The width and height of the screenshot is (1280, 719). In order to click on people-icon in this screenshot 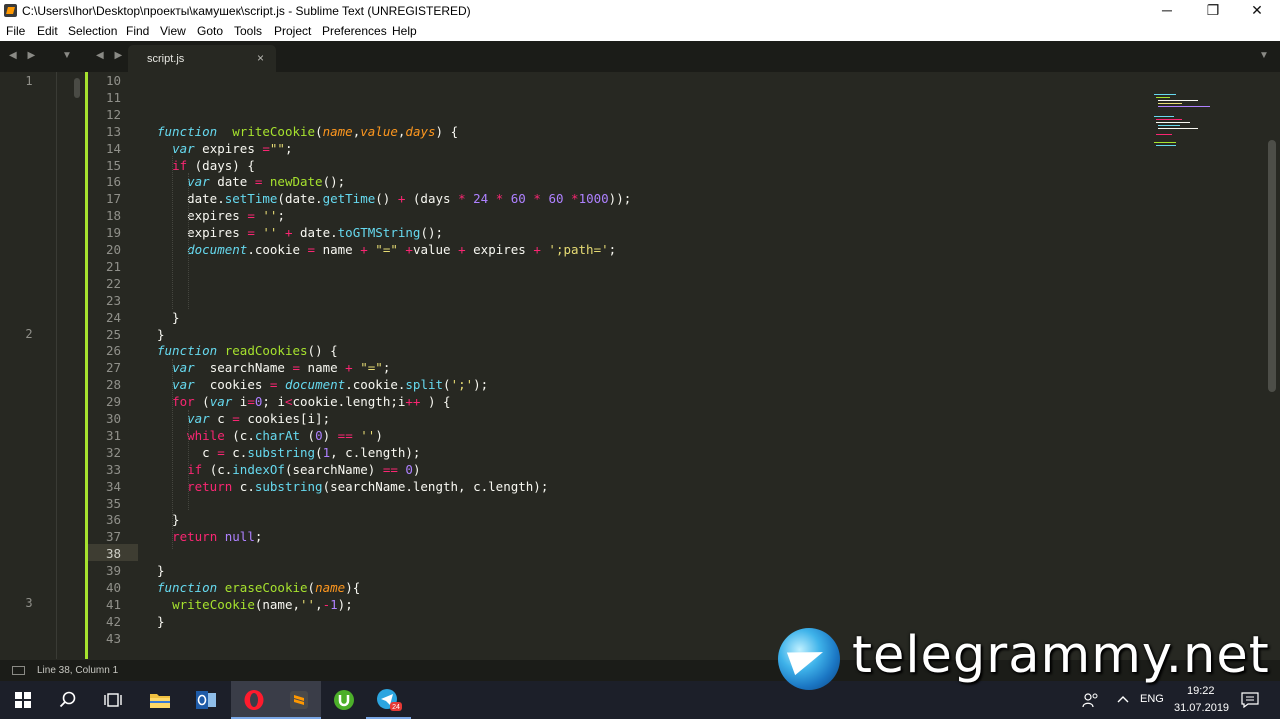, I will do `click(1091, 700)`.